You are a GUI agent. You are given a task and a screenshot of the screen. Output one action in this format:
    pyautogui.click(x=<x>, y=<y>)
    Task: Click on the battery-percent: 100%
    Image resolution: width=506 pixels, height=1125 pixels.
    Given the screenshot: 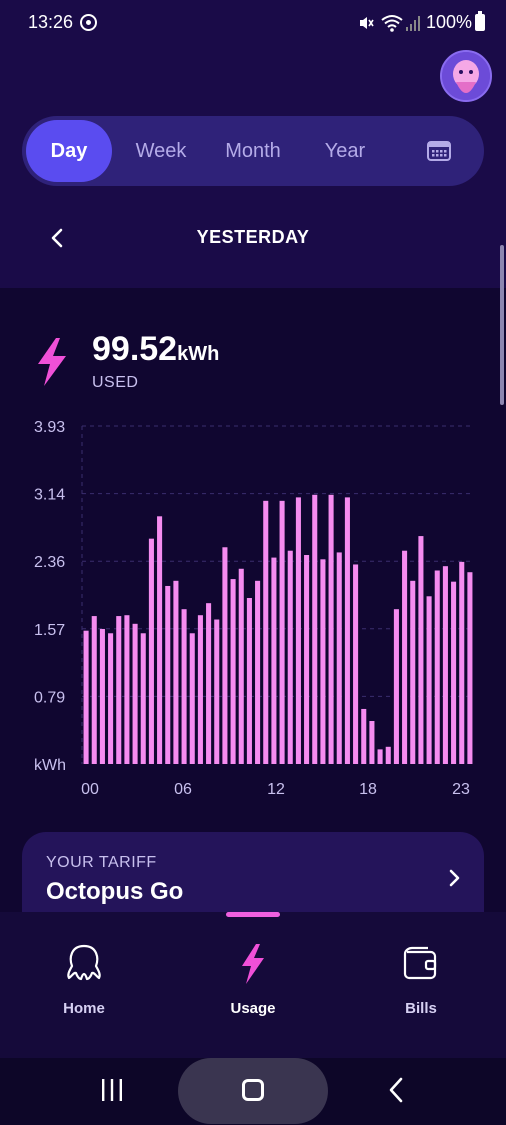 What is the action you would take?
    pyautogui.click(x=449, y=22)
    